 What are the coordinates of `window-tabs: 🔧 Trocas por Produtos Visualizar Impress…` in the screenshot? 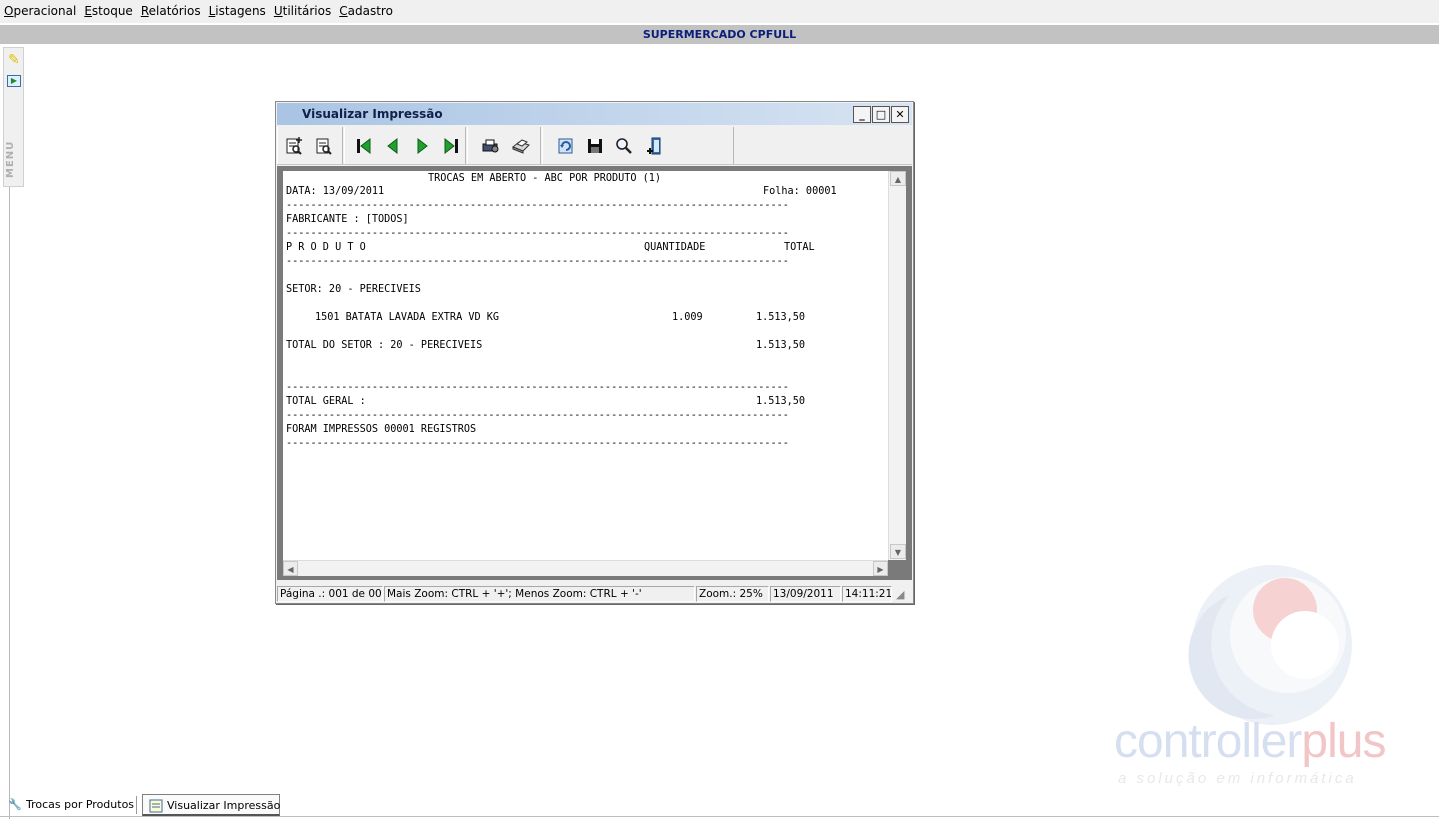 It's located at (719, 805).